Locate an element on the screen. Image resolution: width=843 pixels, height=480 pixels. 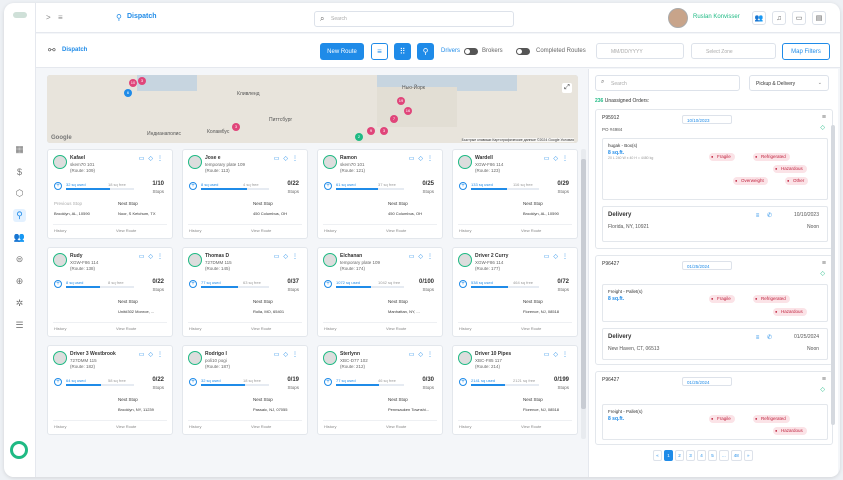
order-date: 10/10/2023 is located at coordinates (707, 119).